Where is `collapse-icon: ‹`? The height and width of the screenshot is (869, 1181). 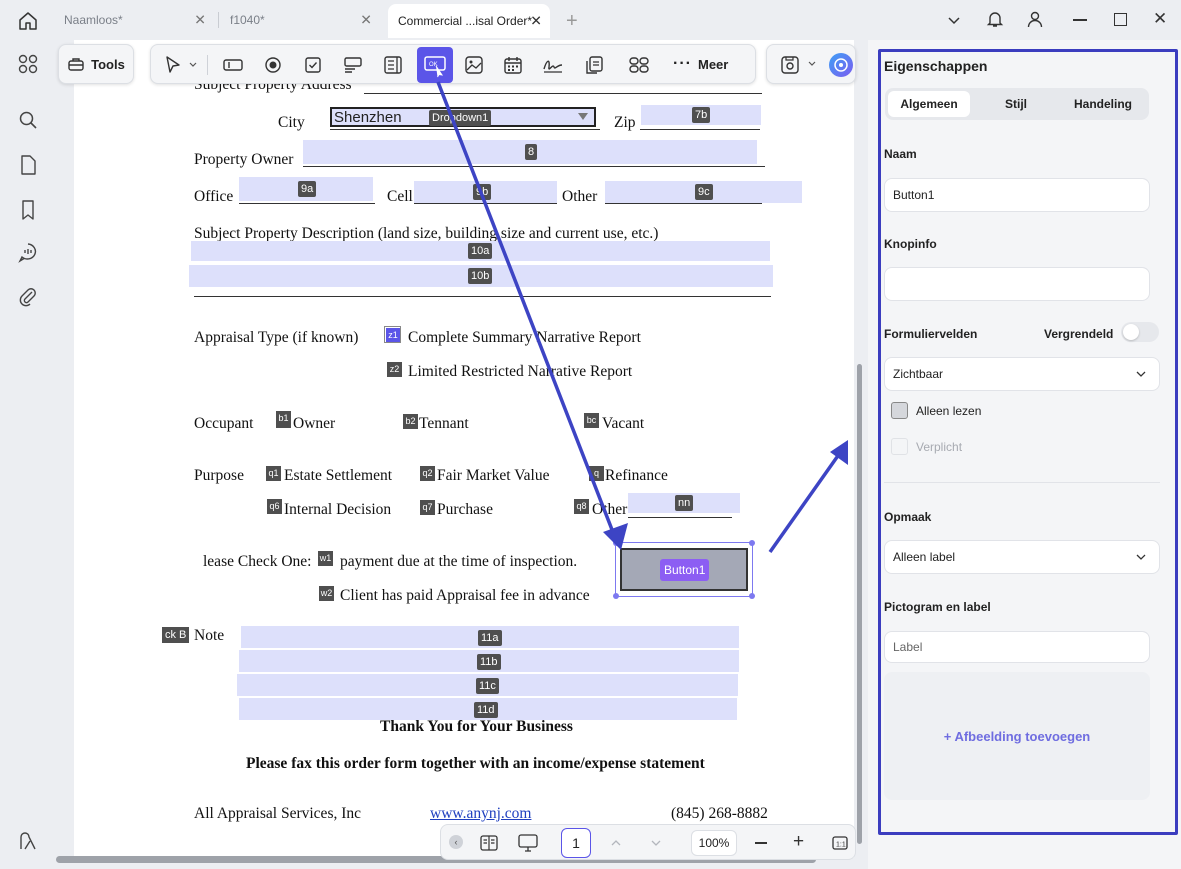
collapse-icon: ‹ is located at coordinates (456, 842).